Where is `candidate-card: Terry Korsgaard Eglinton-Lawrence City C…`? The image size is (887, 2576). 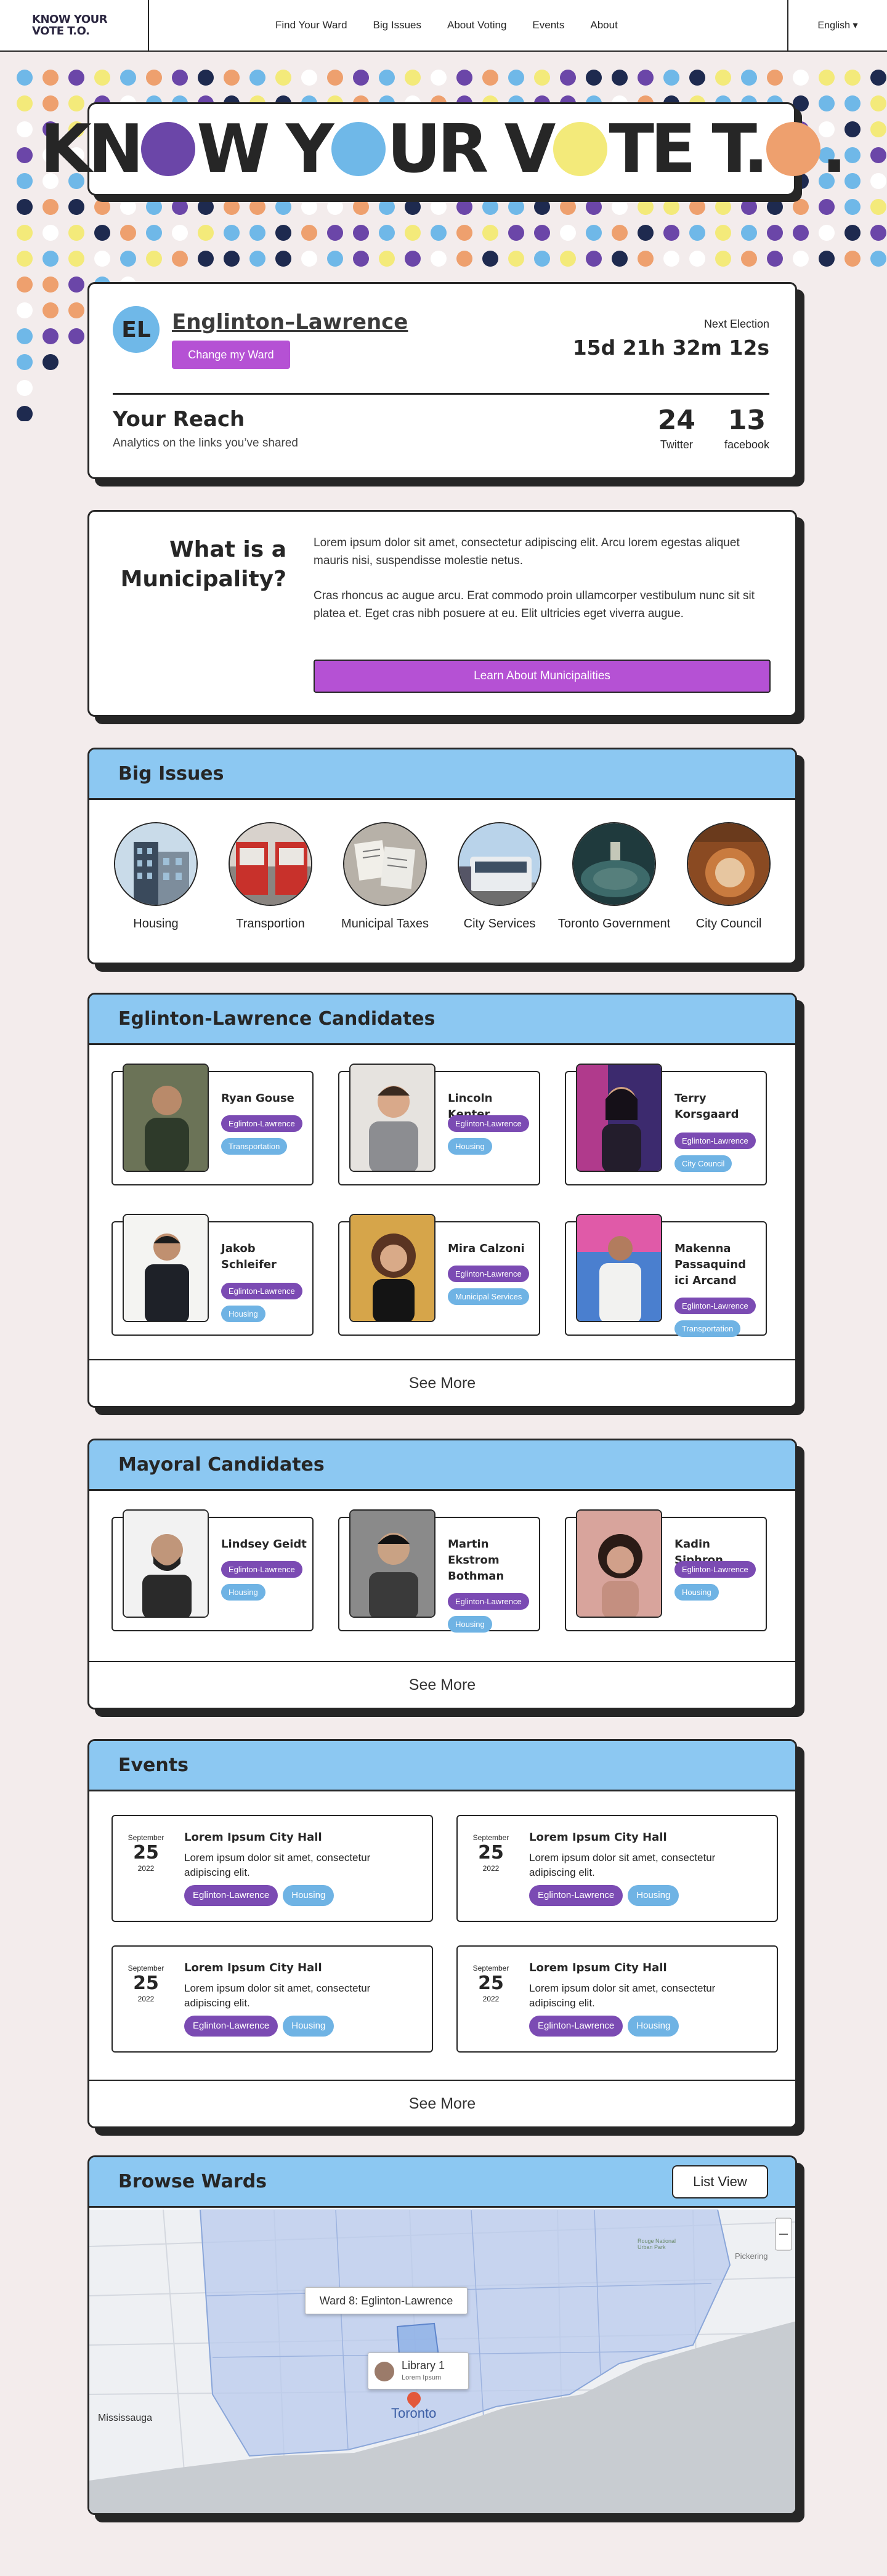
candidate-card: Terry Korsgaard Eglinton-Lawrence City C… is located at coordinates (666, 1124).